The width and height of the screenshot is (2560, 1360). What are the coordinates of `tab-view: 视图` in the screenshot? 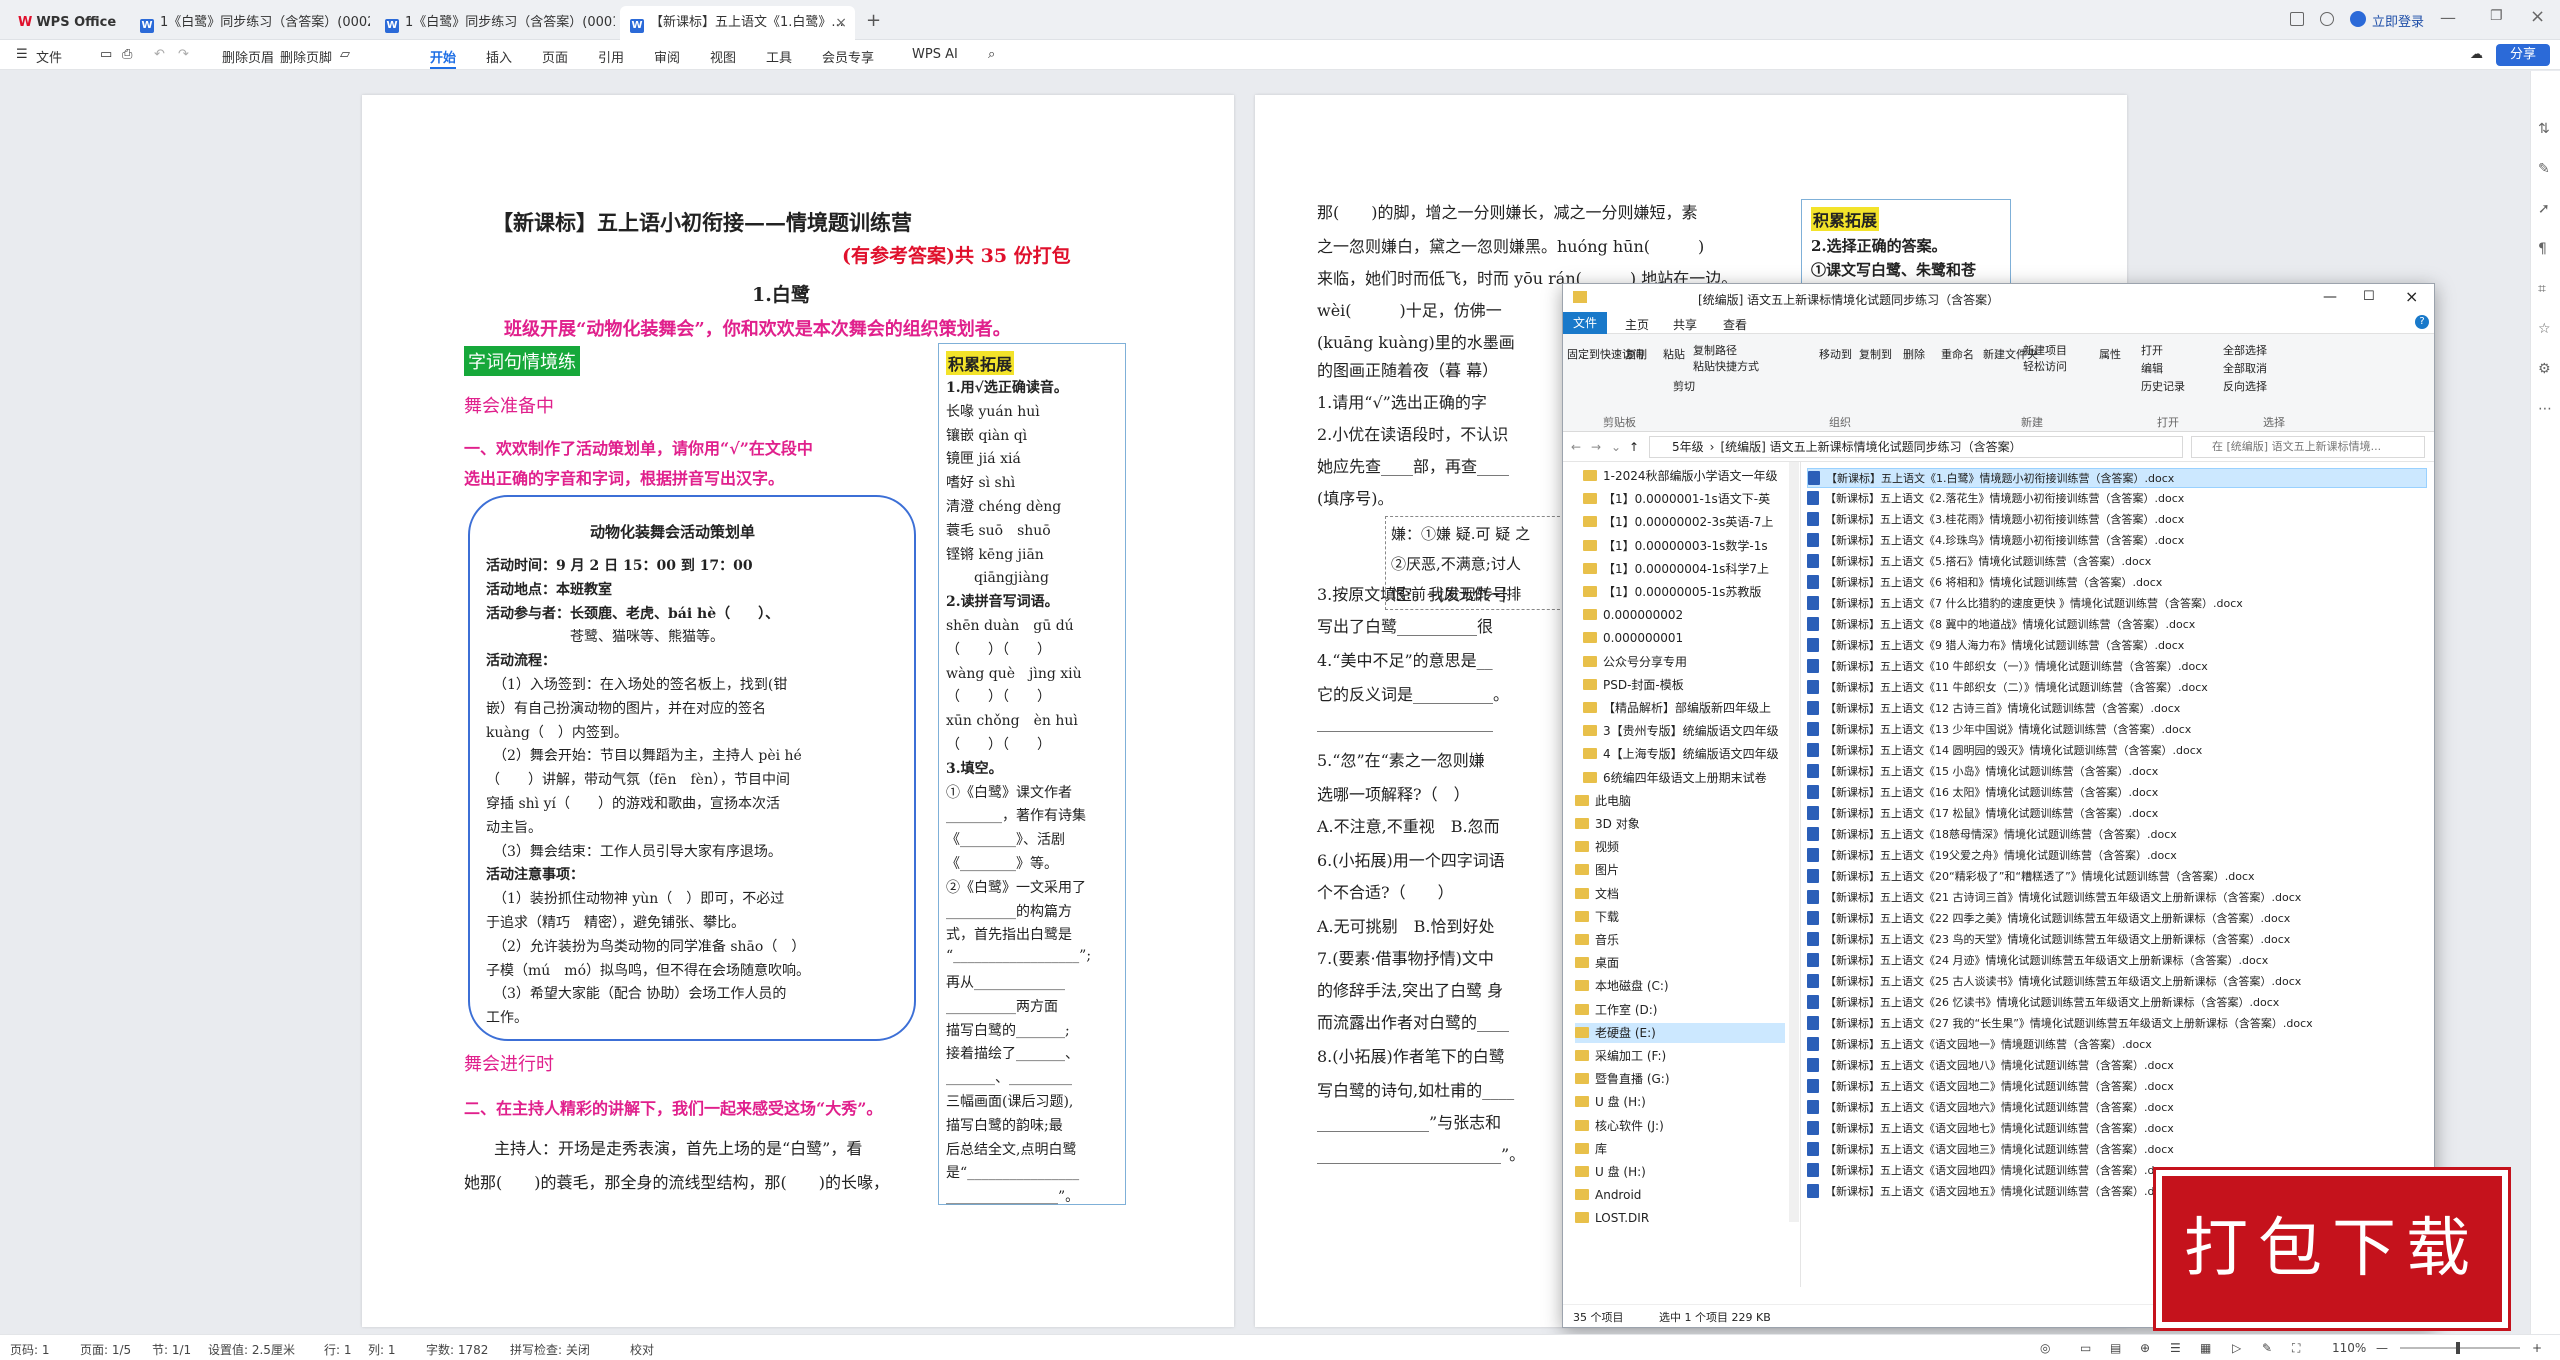 It's located at (723, 56).